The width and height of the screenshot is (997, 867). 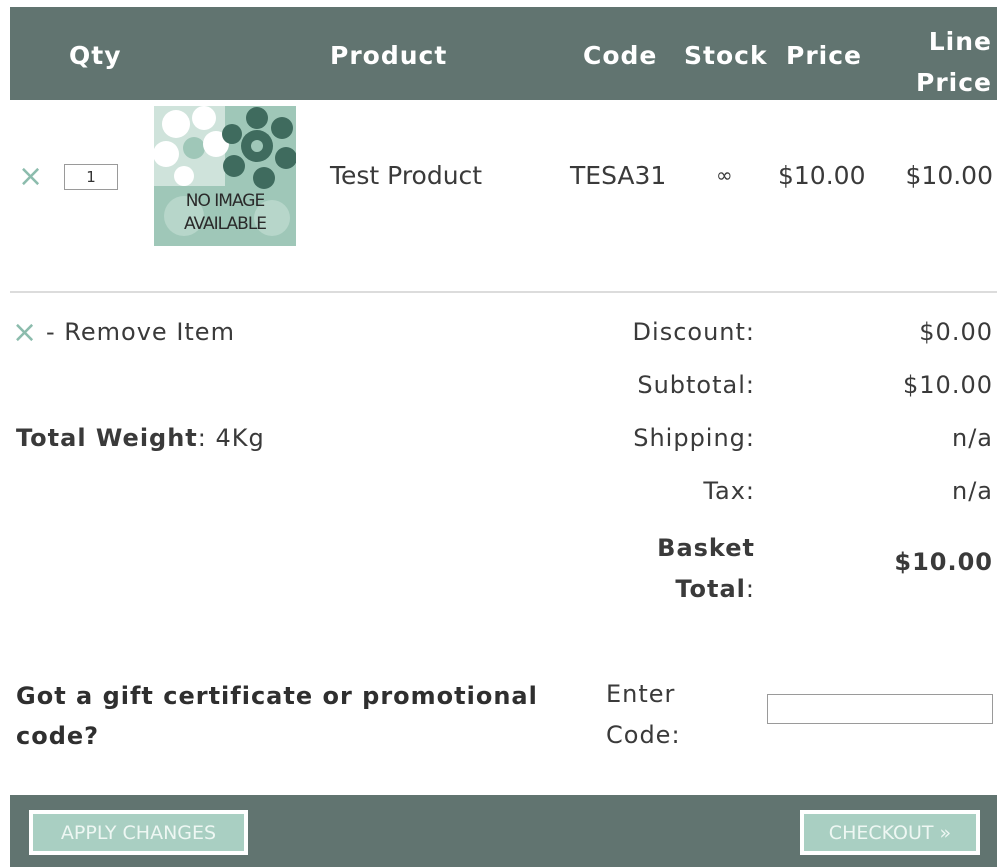 I want to click on no-image-placeholder-icon: NO IMAGE AVAILABLE, so click(x=225, y=176).